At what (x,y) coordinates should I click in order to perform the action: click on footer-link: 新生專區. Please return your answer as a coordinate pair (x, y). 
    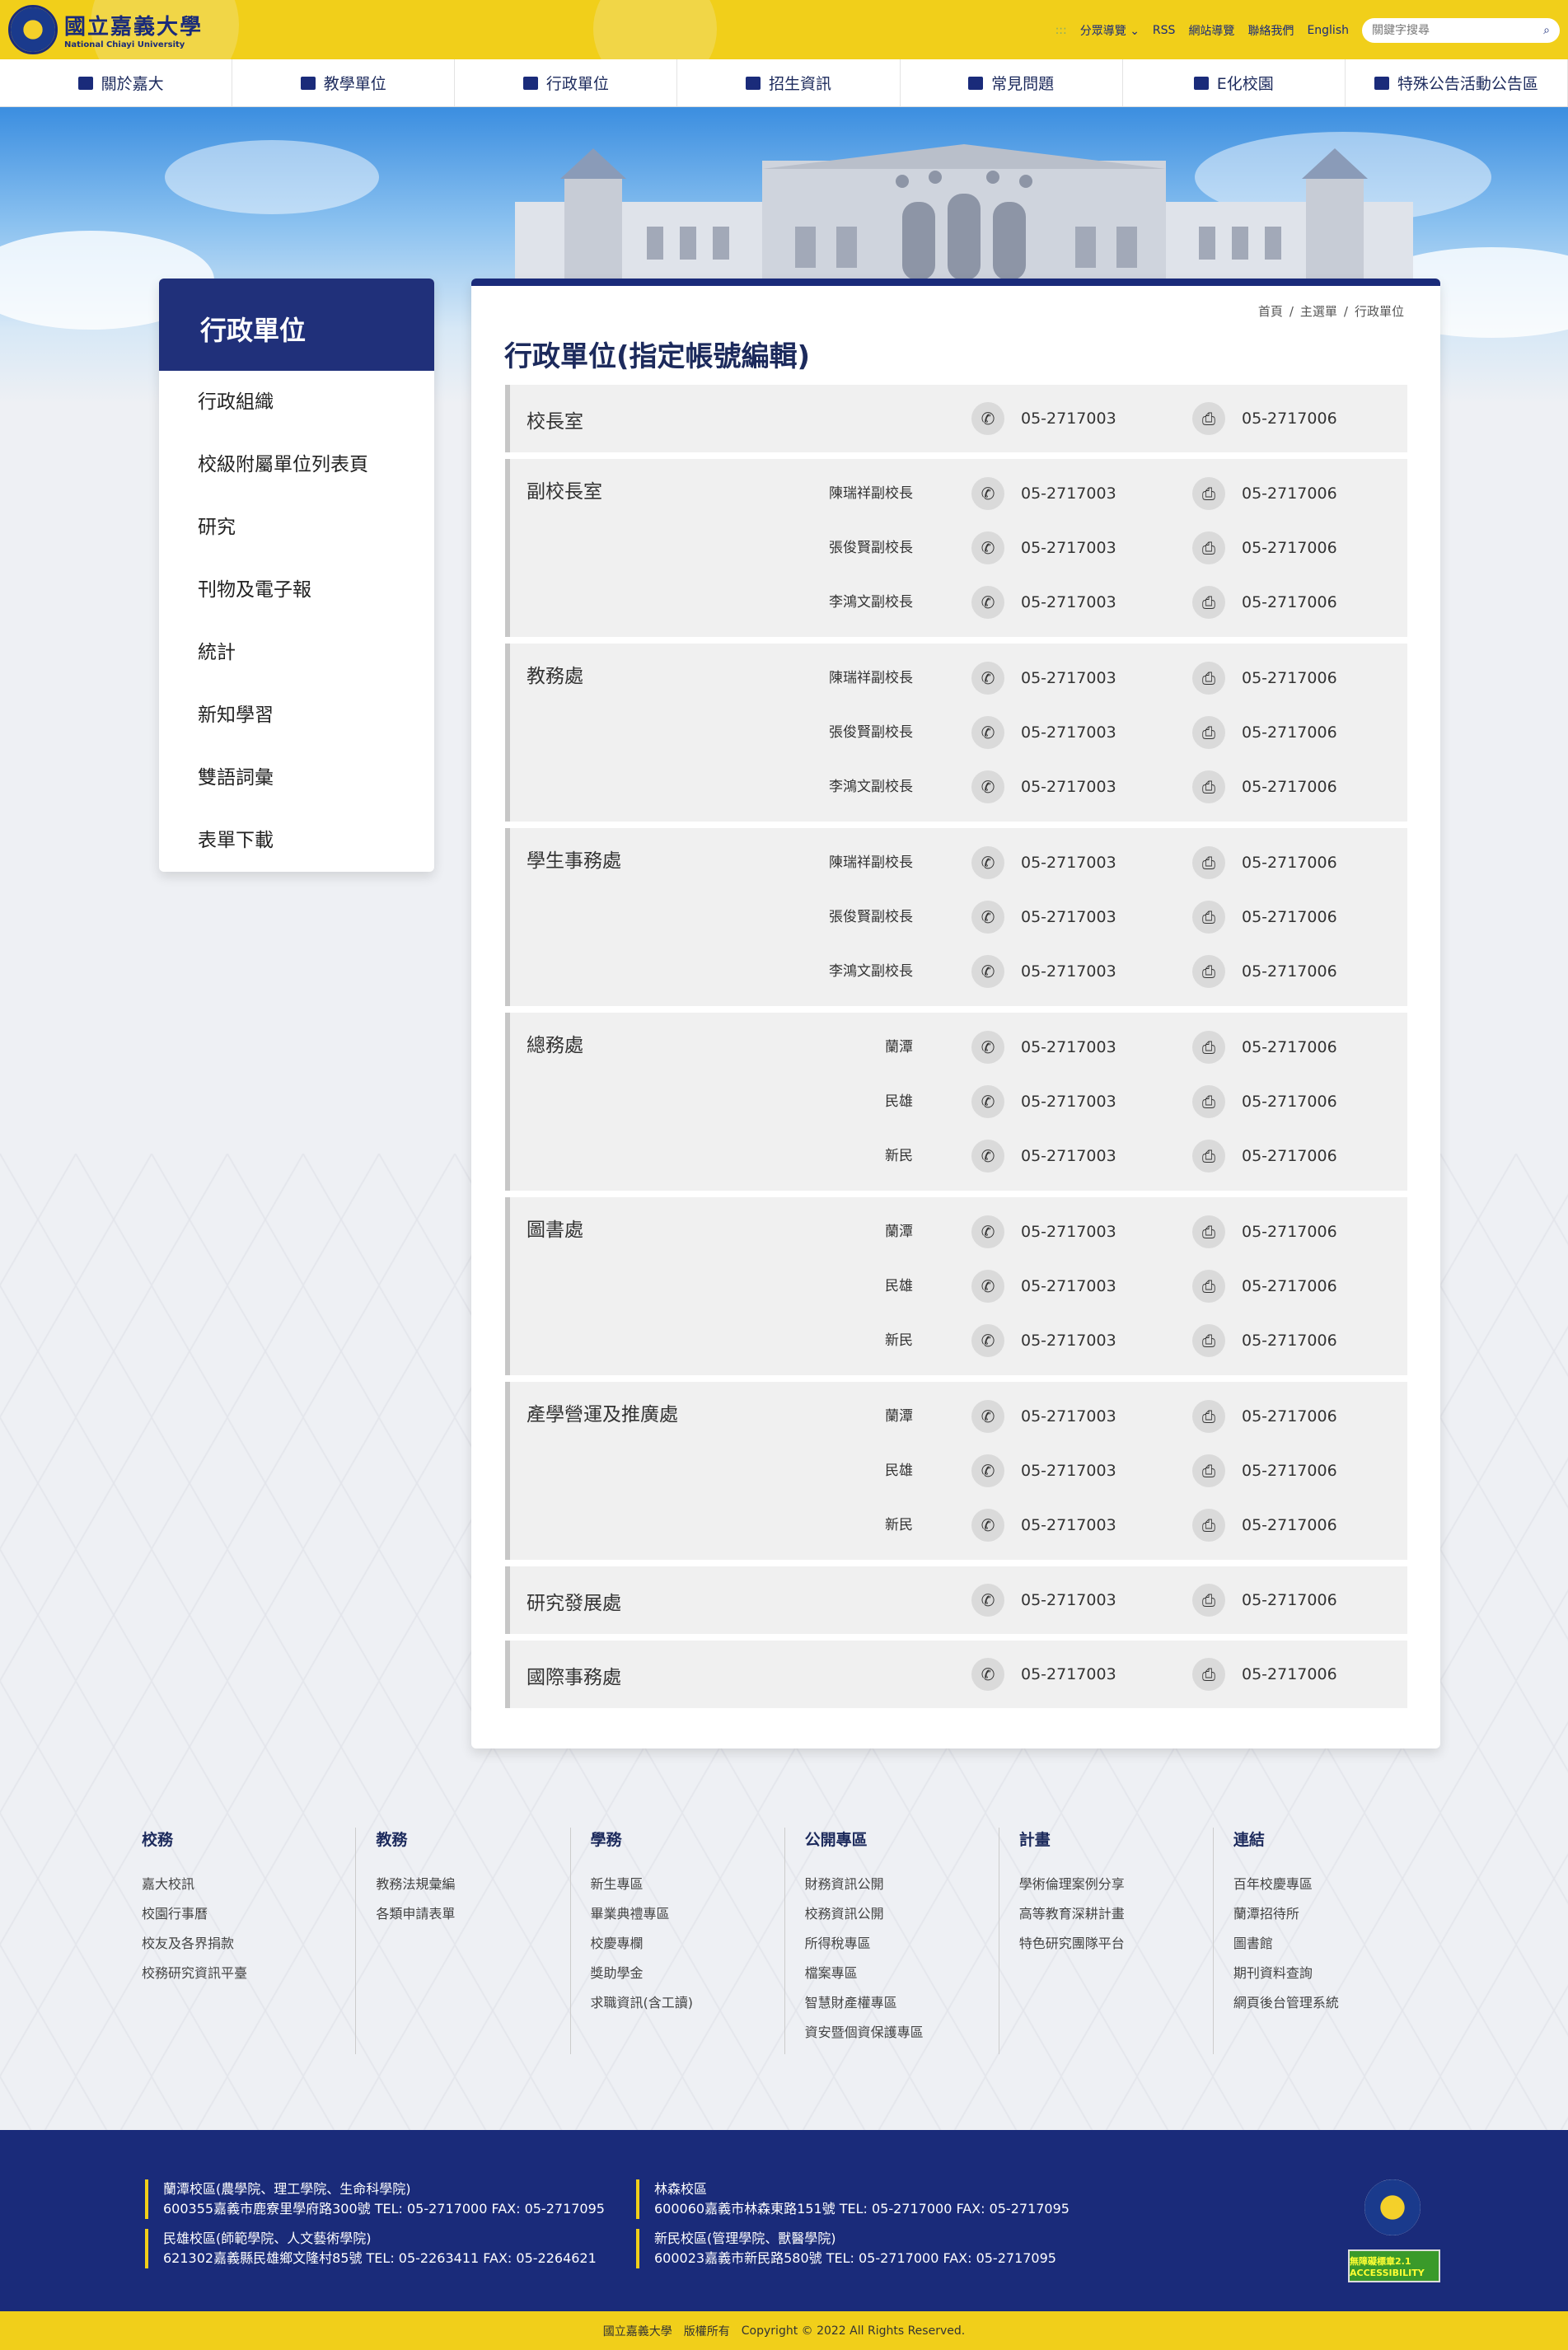
    Looking at the image, I should click on (687, 1888).